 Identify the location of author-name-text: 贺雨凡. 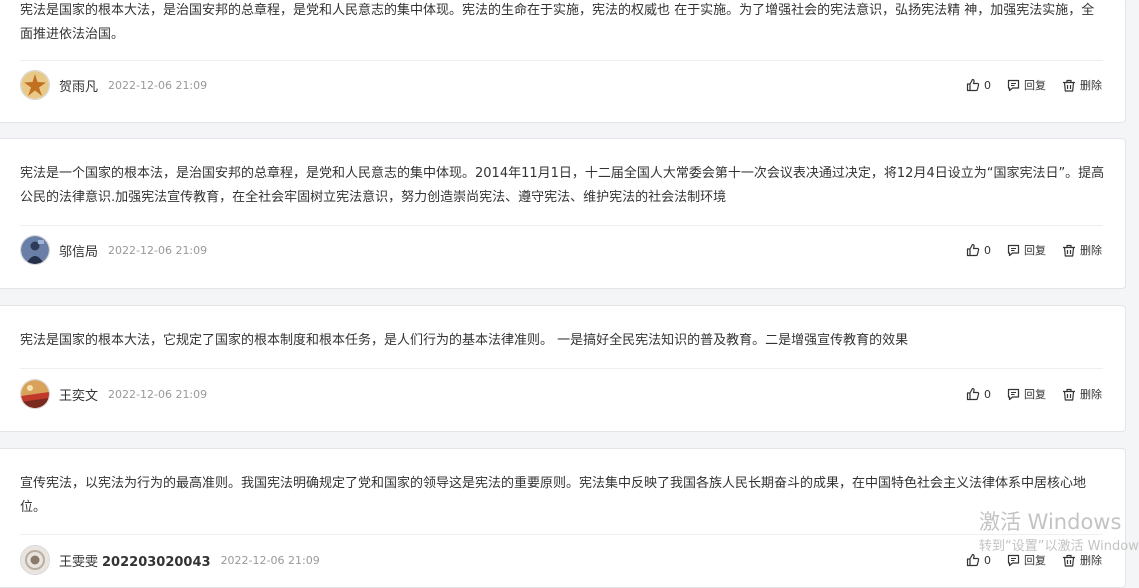
(79, 87).